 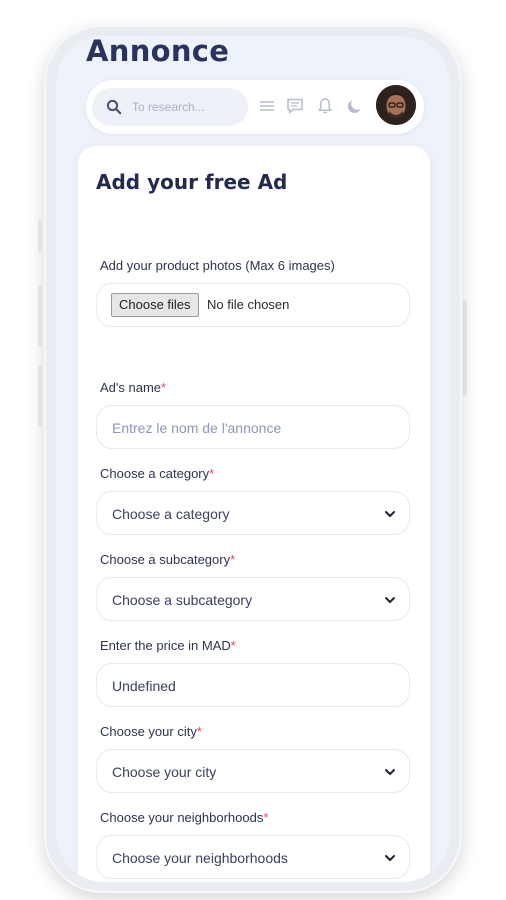 I want to click on bell-icon, so click(x=325, y=106).